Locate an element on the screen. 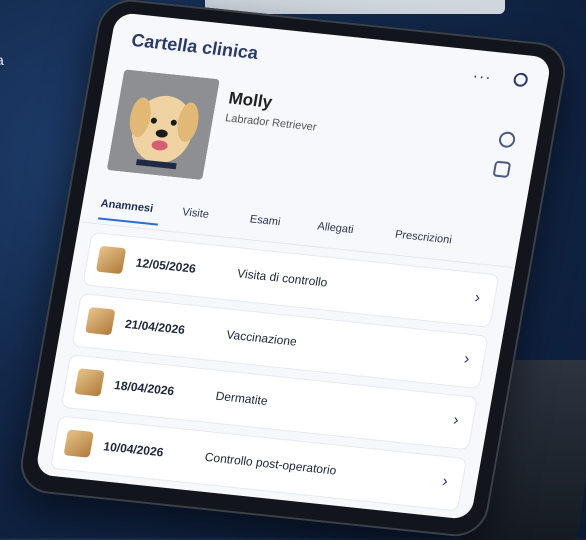  record-description: Visita di controllo is located at coordinates (282, 278).